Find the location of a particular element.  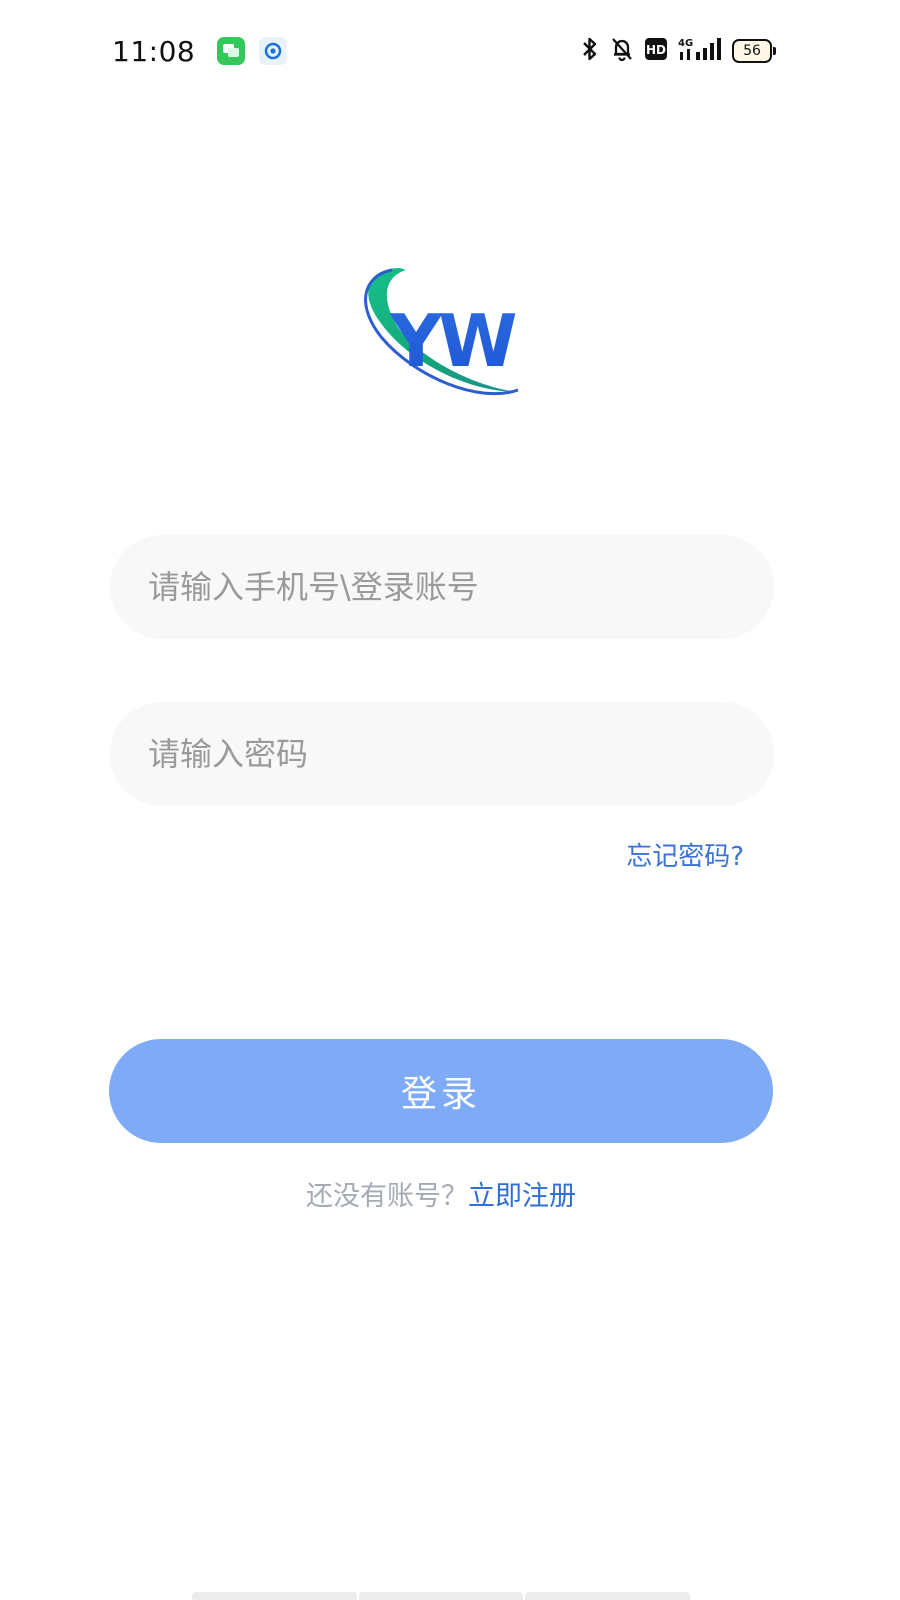

register-link: 立即注册 is located at coordinates (522, 1196).